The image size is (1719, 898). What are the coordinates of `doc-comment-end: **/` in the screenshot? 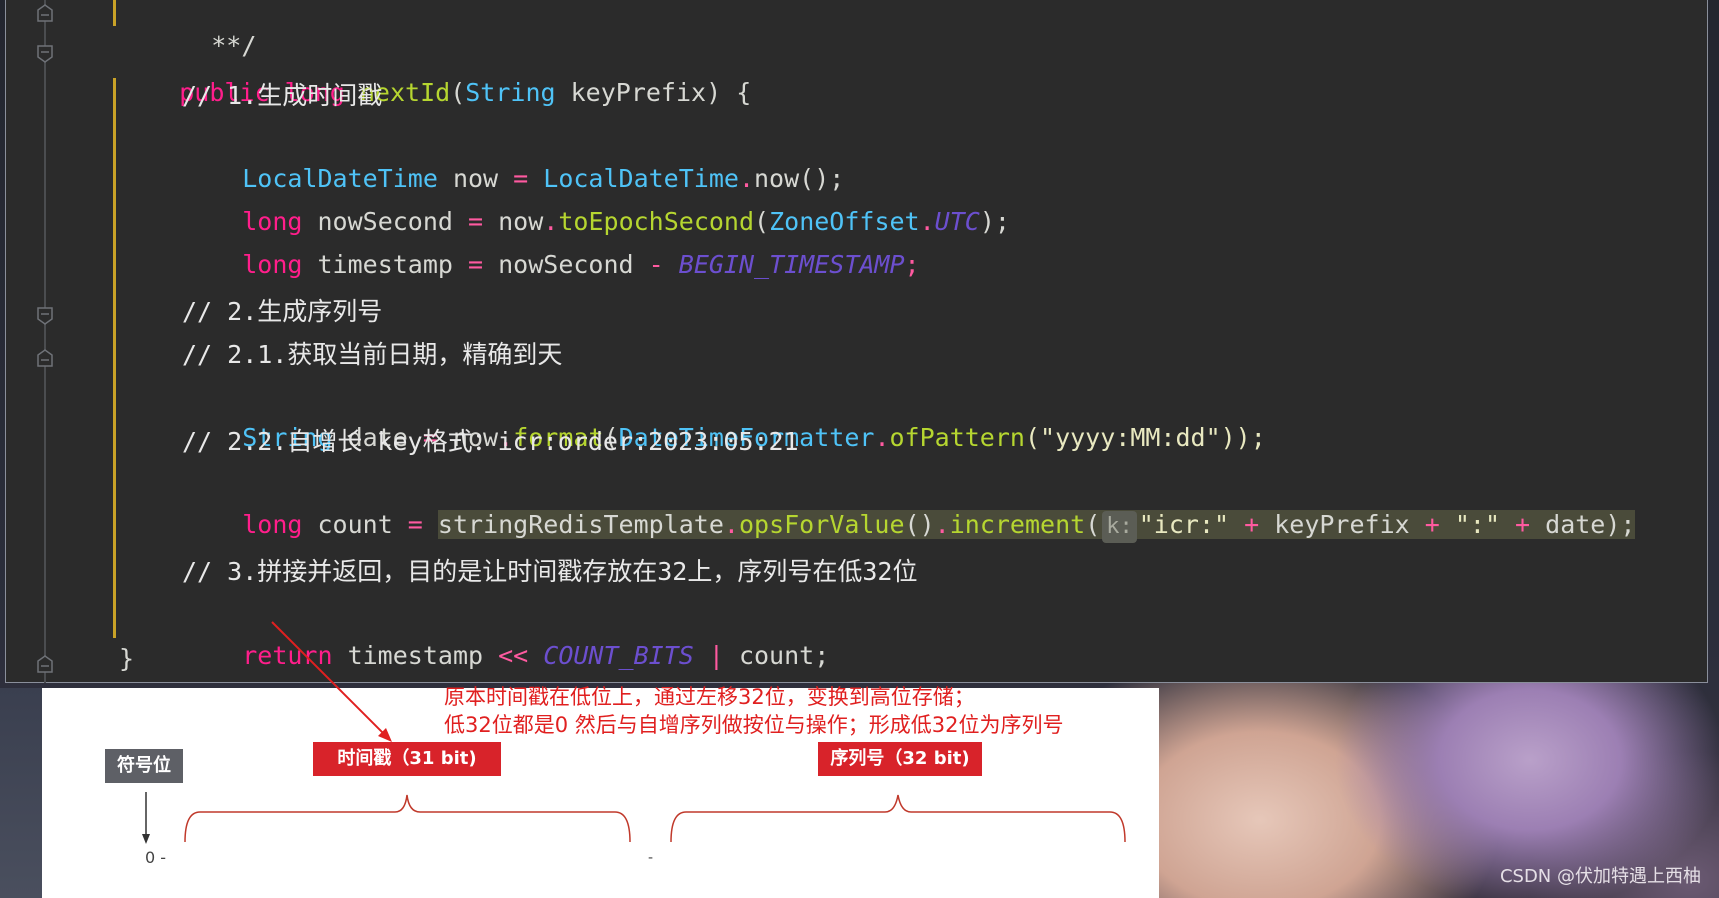 It's located at (234, 45).